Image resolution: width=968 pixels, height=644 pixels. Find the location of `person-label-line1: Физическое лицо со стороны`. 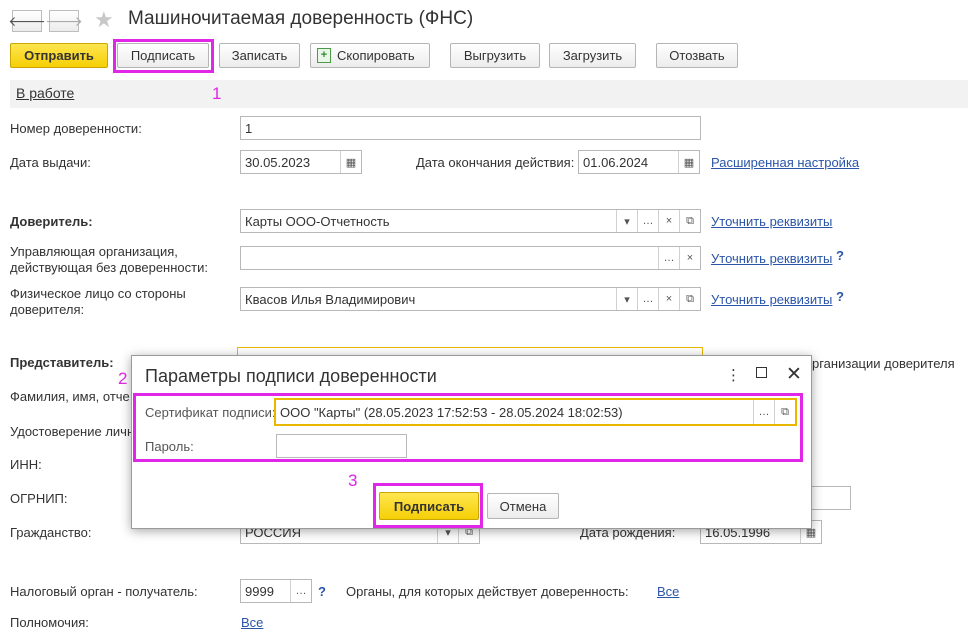

person-label-line1: Физическое лицо со стороны is located at coordinates (98, 293).